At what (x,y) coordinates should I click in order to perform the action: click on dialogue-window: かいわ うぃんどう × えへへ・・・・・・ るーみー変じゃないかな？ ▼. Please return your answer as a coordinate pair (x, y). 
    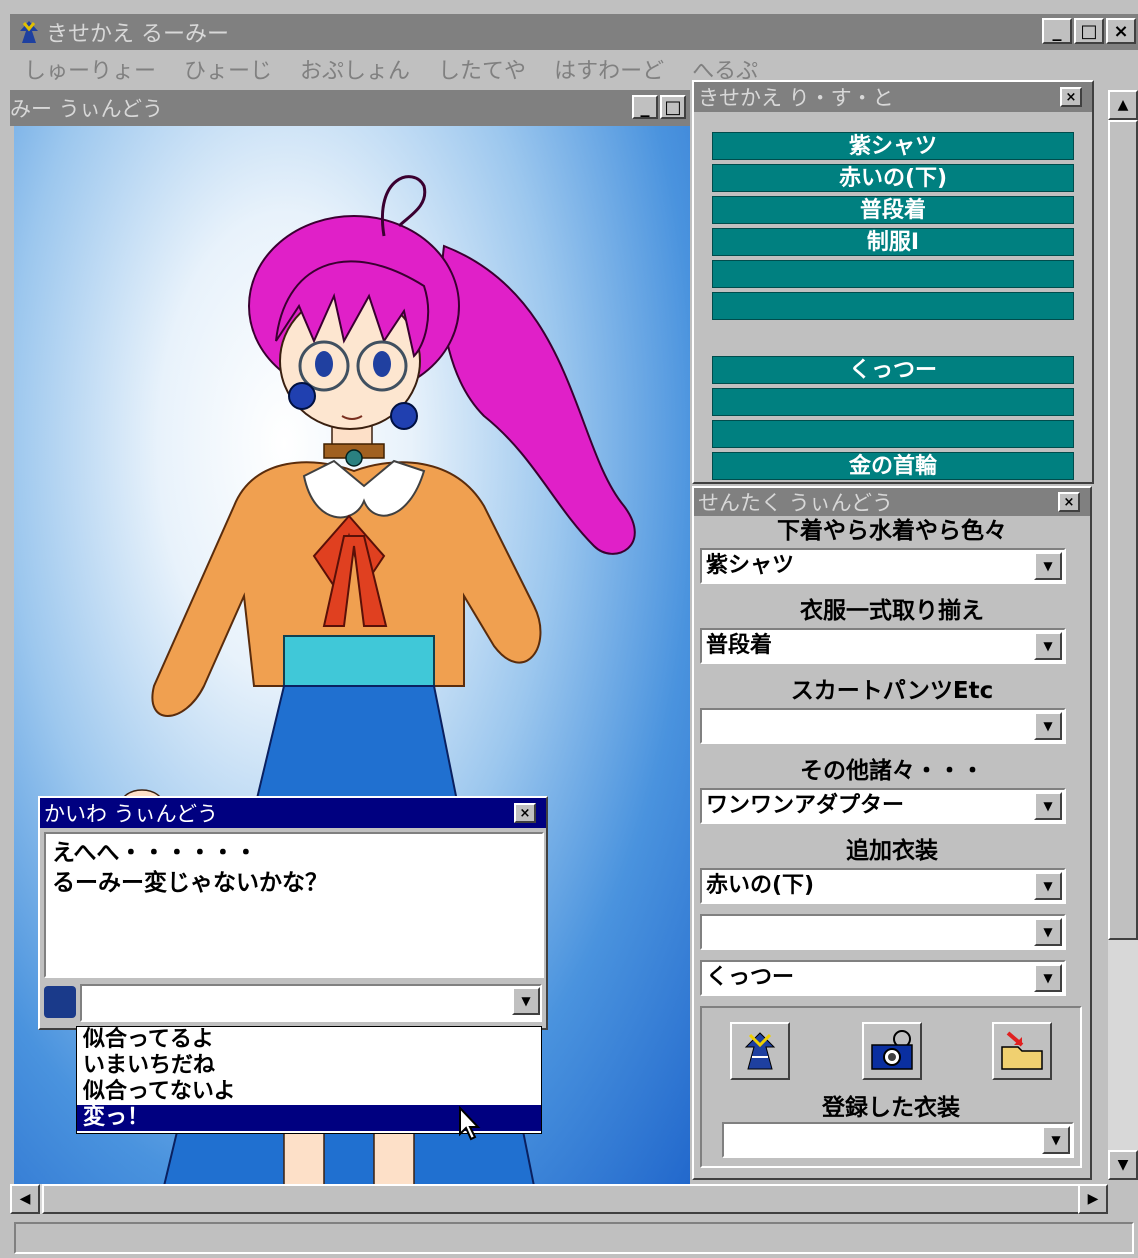
    Looking at the image, I should click on (293, 913).